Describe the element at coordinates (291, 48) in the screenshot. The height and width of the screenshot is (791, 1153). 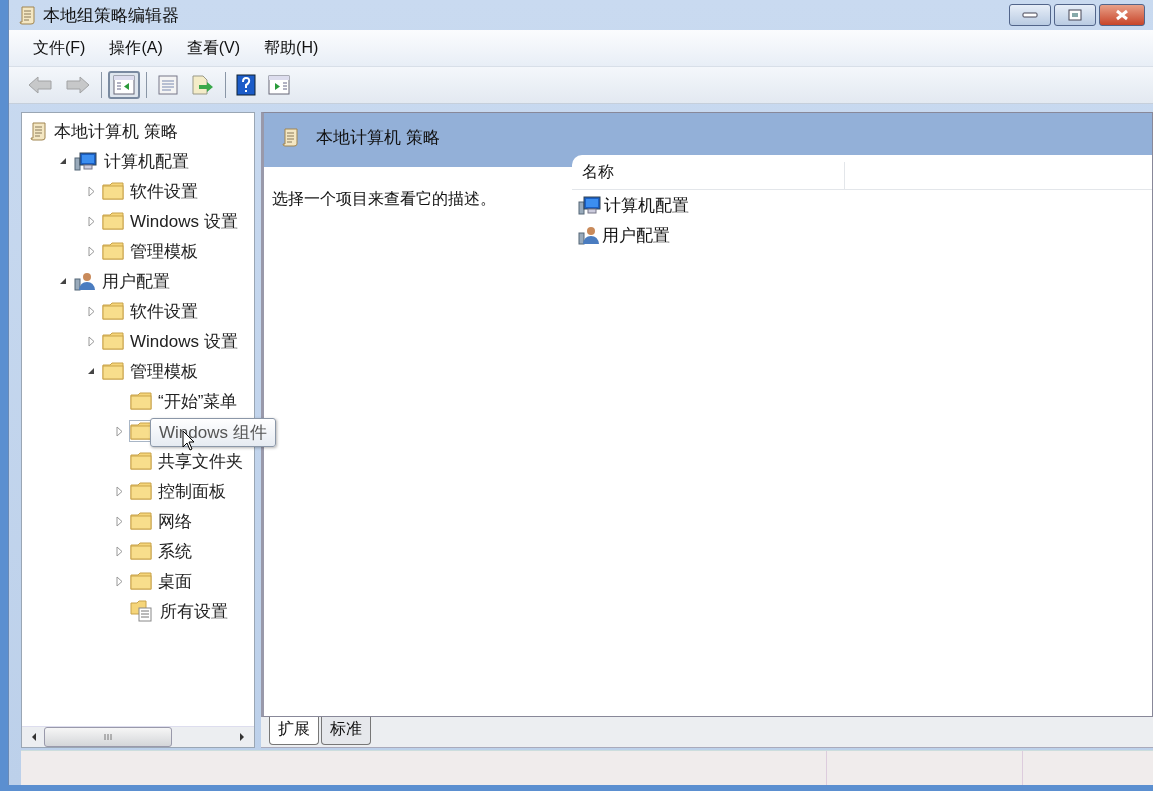
I see `menu-item: 帮助(H)` at that location.